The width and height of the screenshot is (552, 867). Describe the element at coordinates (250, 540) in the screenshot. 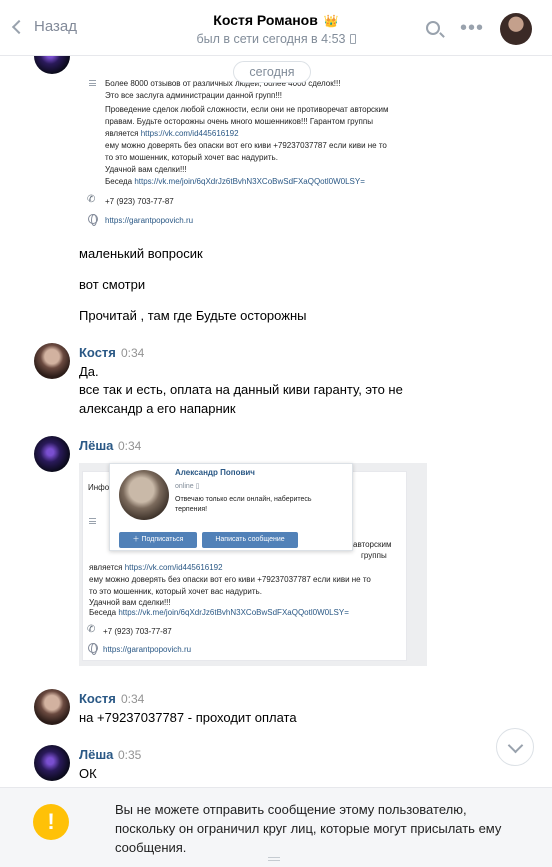

I see `write-message-button: Написать сообщение` at that location.